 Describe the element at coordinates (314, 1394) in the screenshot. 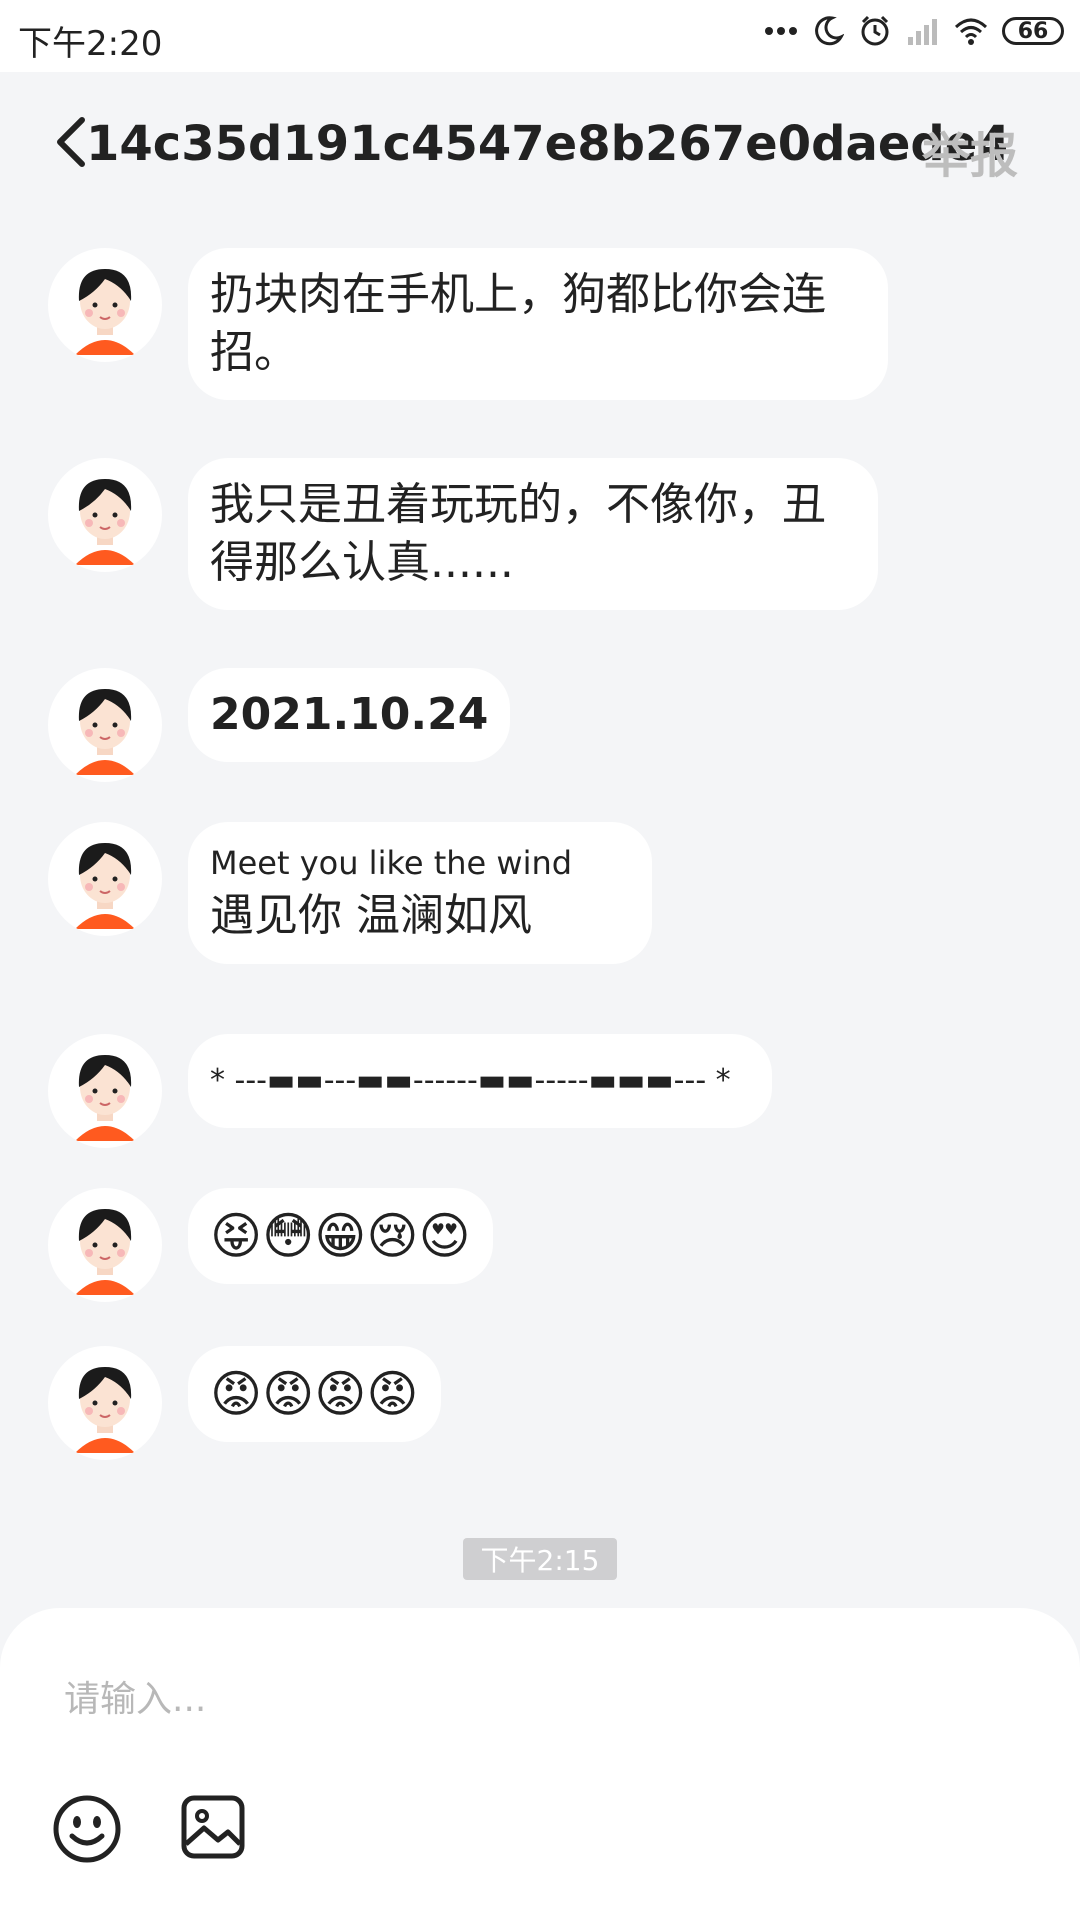

I see `emoji-message-bubble: 😡😡😡😡` at that location.